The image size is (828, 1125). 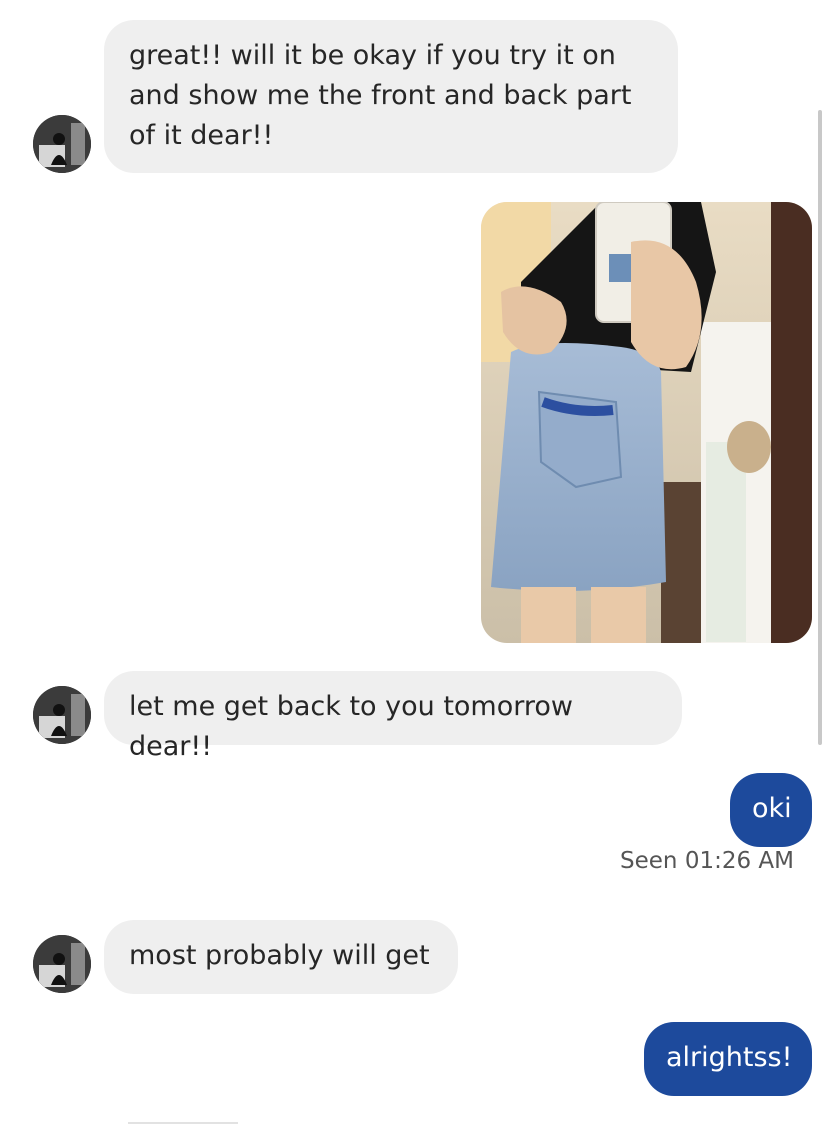 What do you see at coordinates (707, 861) in the screenshot?
I see `seen-status: Seen 01:26 AM` at bounding box center [707, 861].